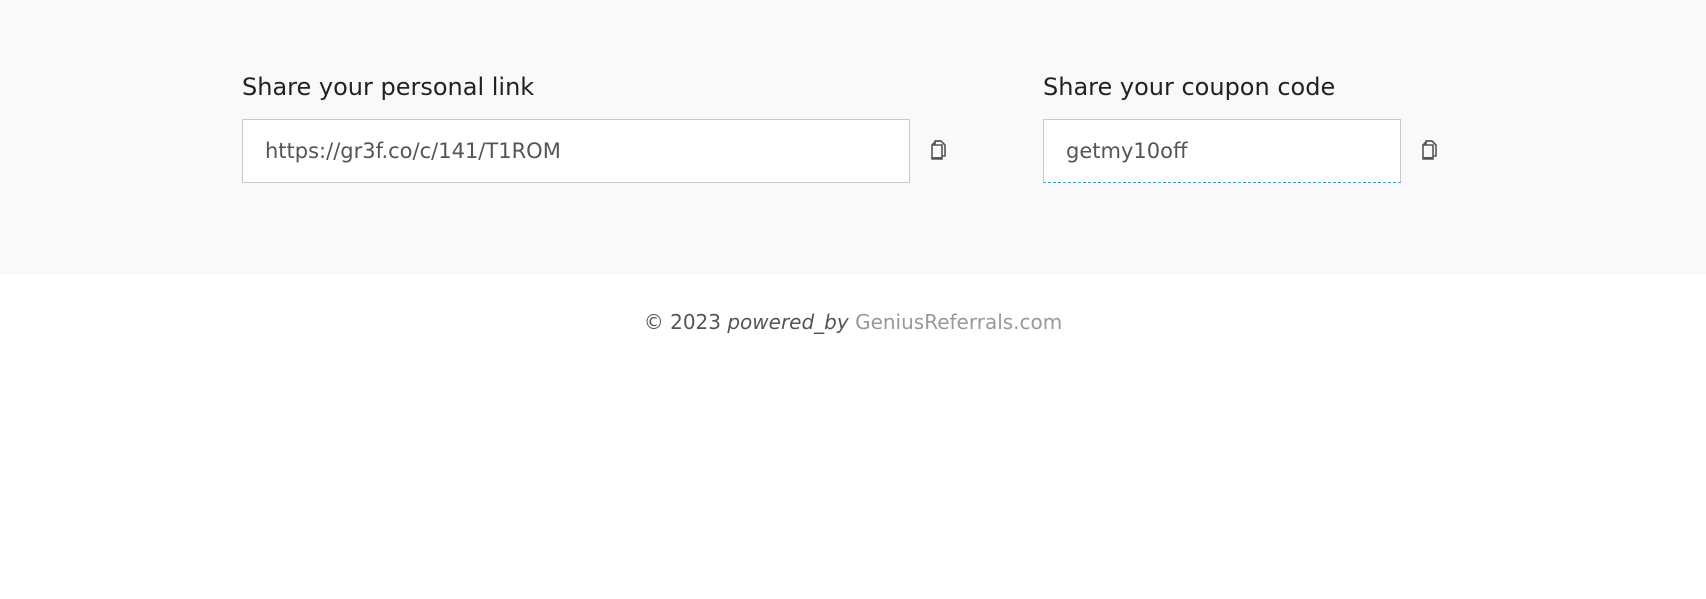  Describe the element at coordinates (682, 322) in the screenshot. I see `copyright-text: © 2023` at that location.